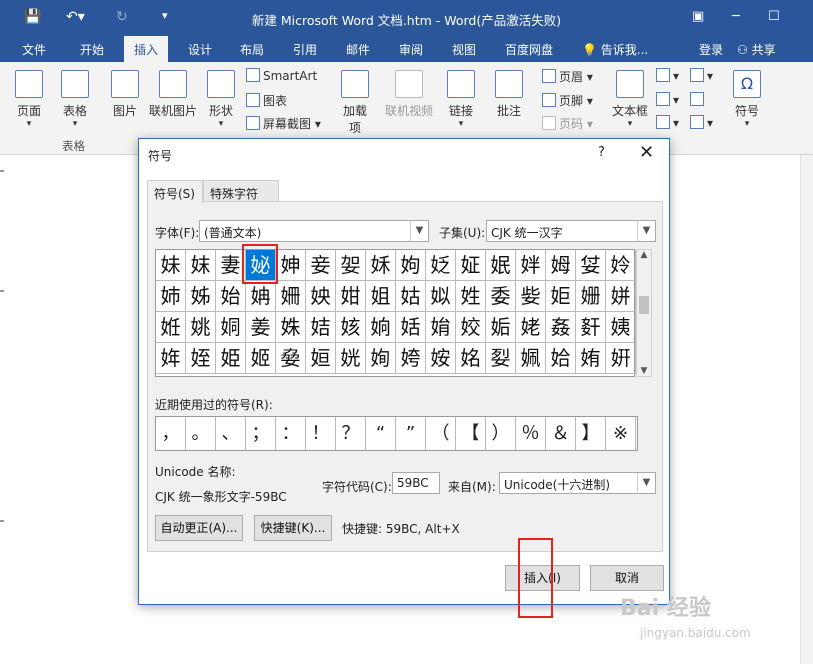  I want to click on tab-layout: 布局, so click(252, 49).